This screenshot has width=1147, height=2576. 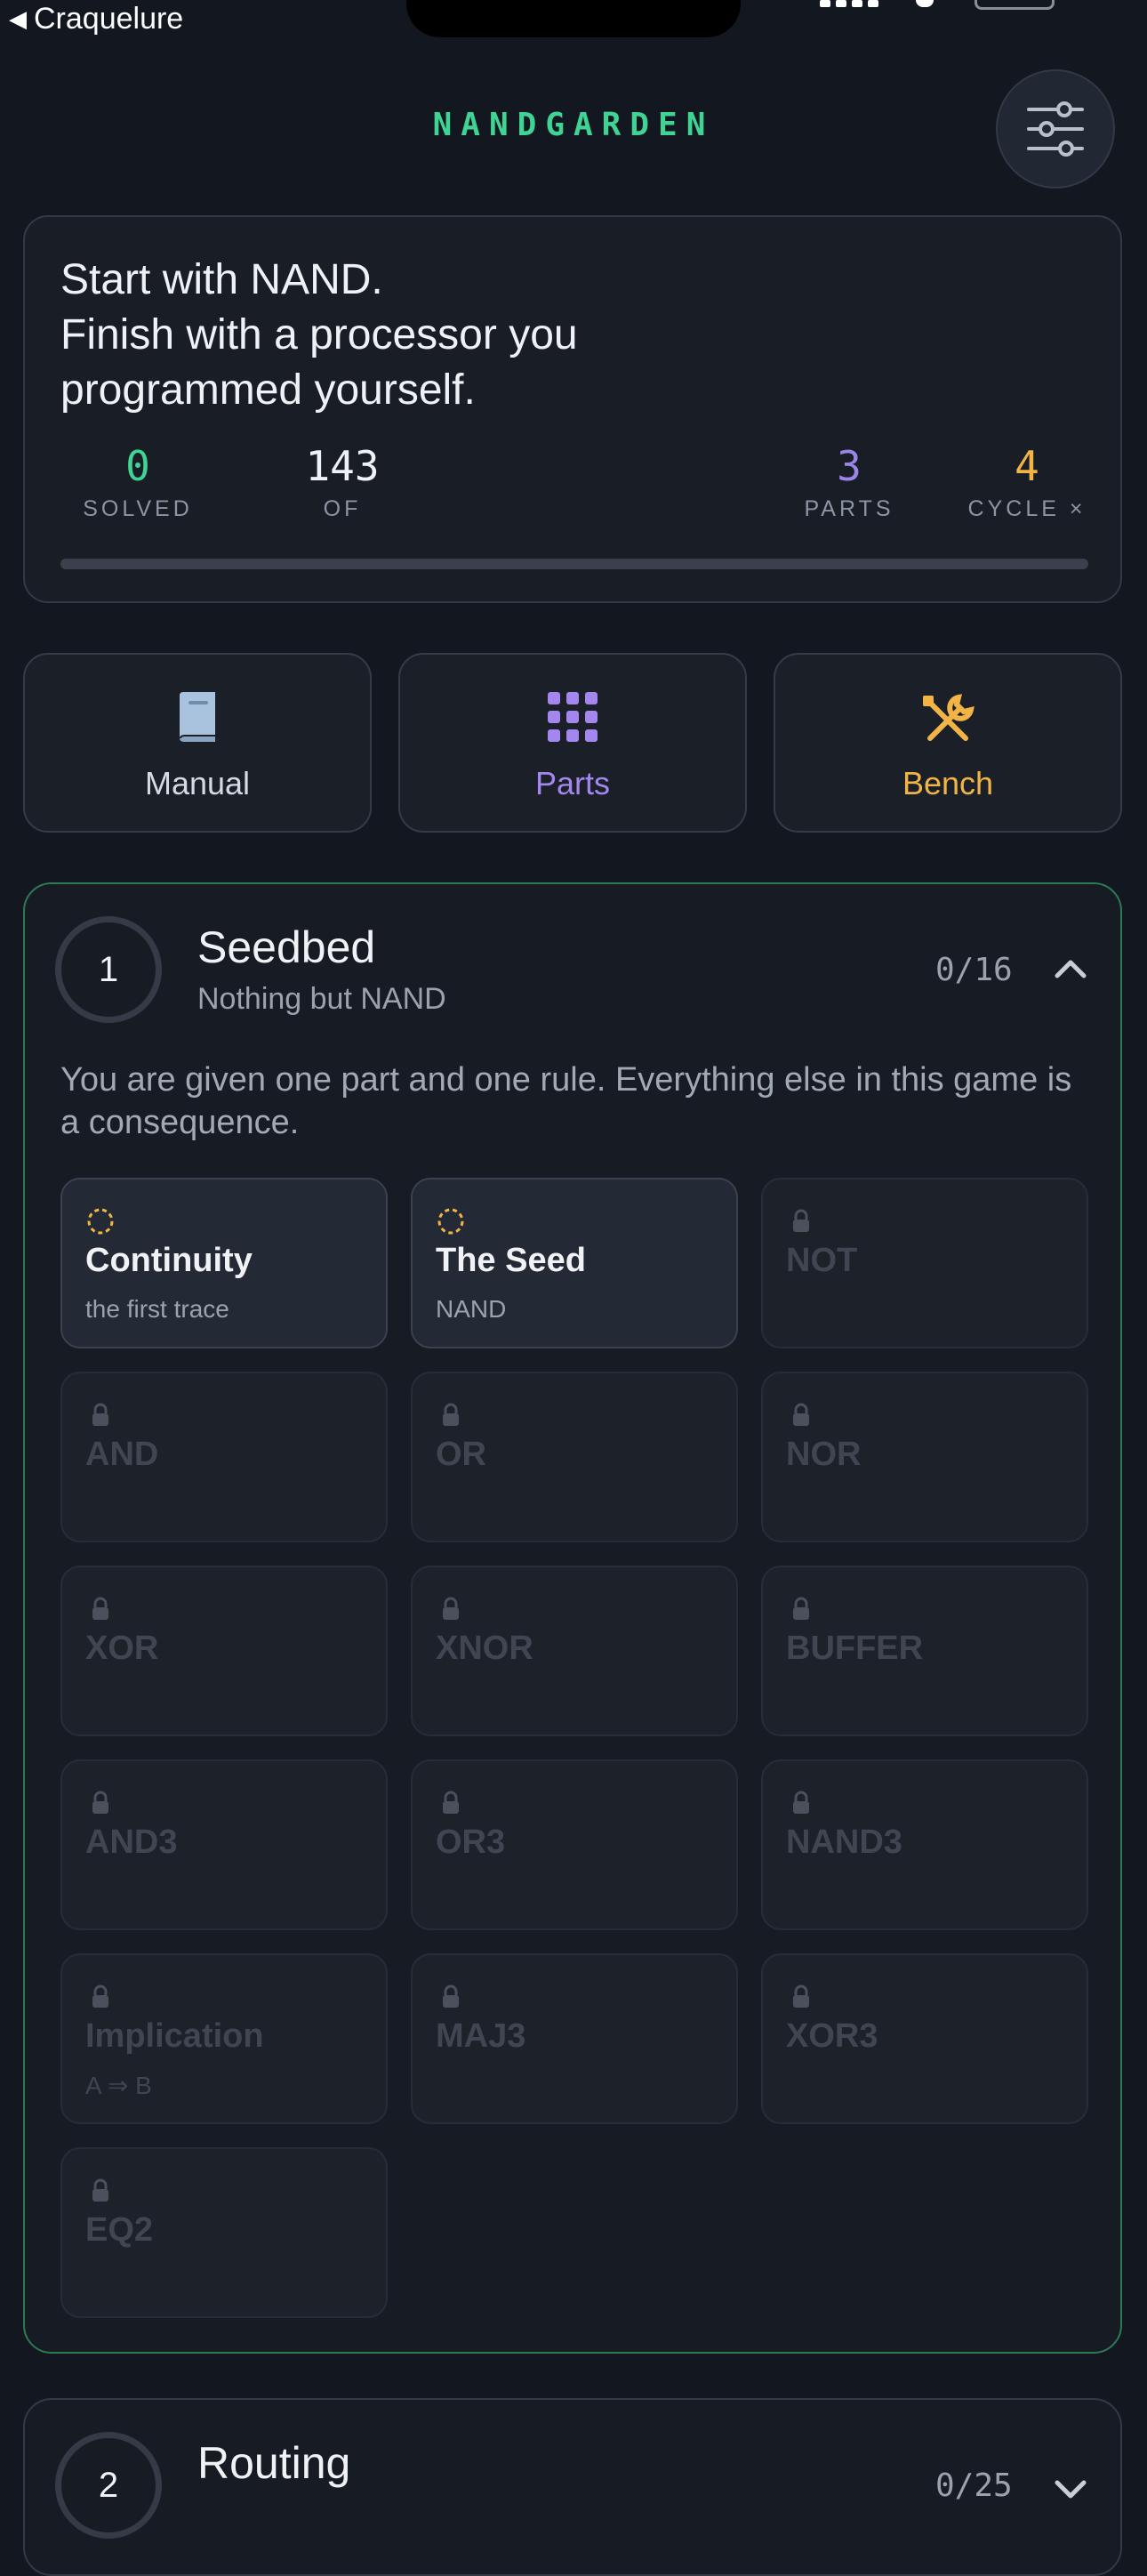 What do you see at coordinates (1015, 5) in the screenshot?
I see `battery-icon` at bounding box center [1015, 5].